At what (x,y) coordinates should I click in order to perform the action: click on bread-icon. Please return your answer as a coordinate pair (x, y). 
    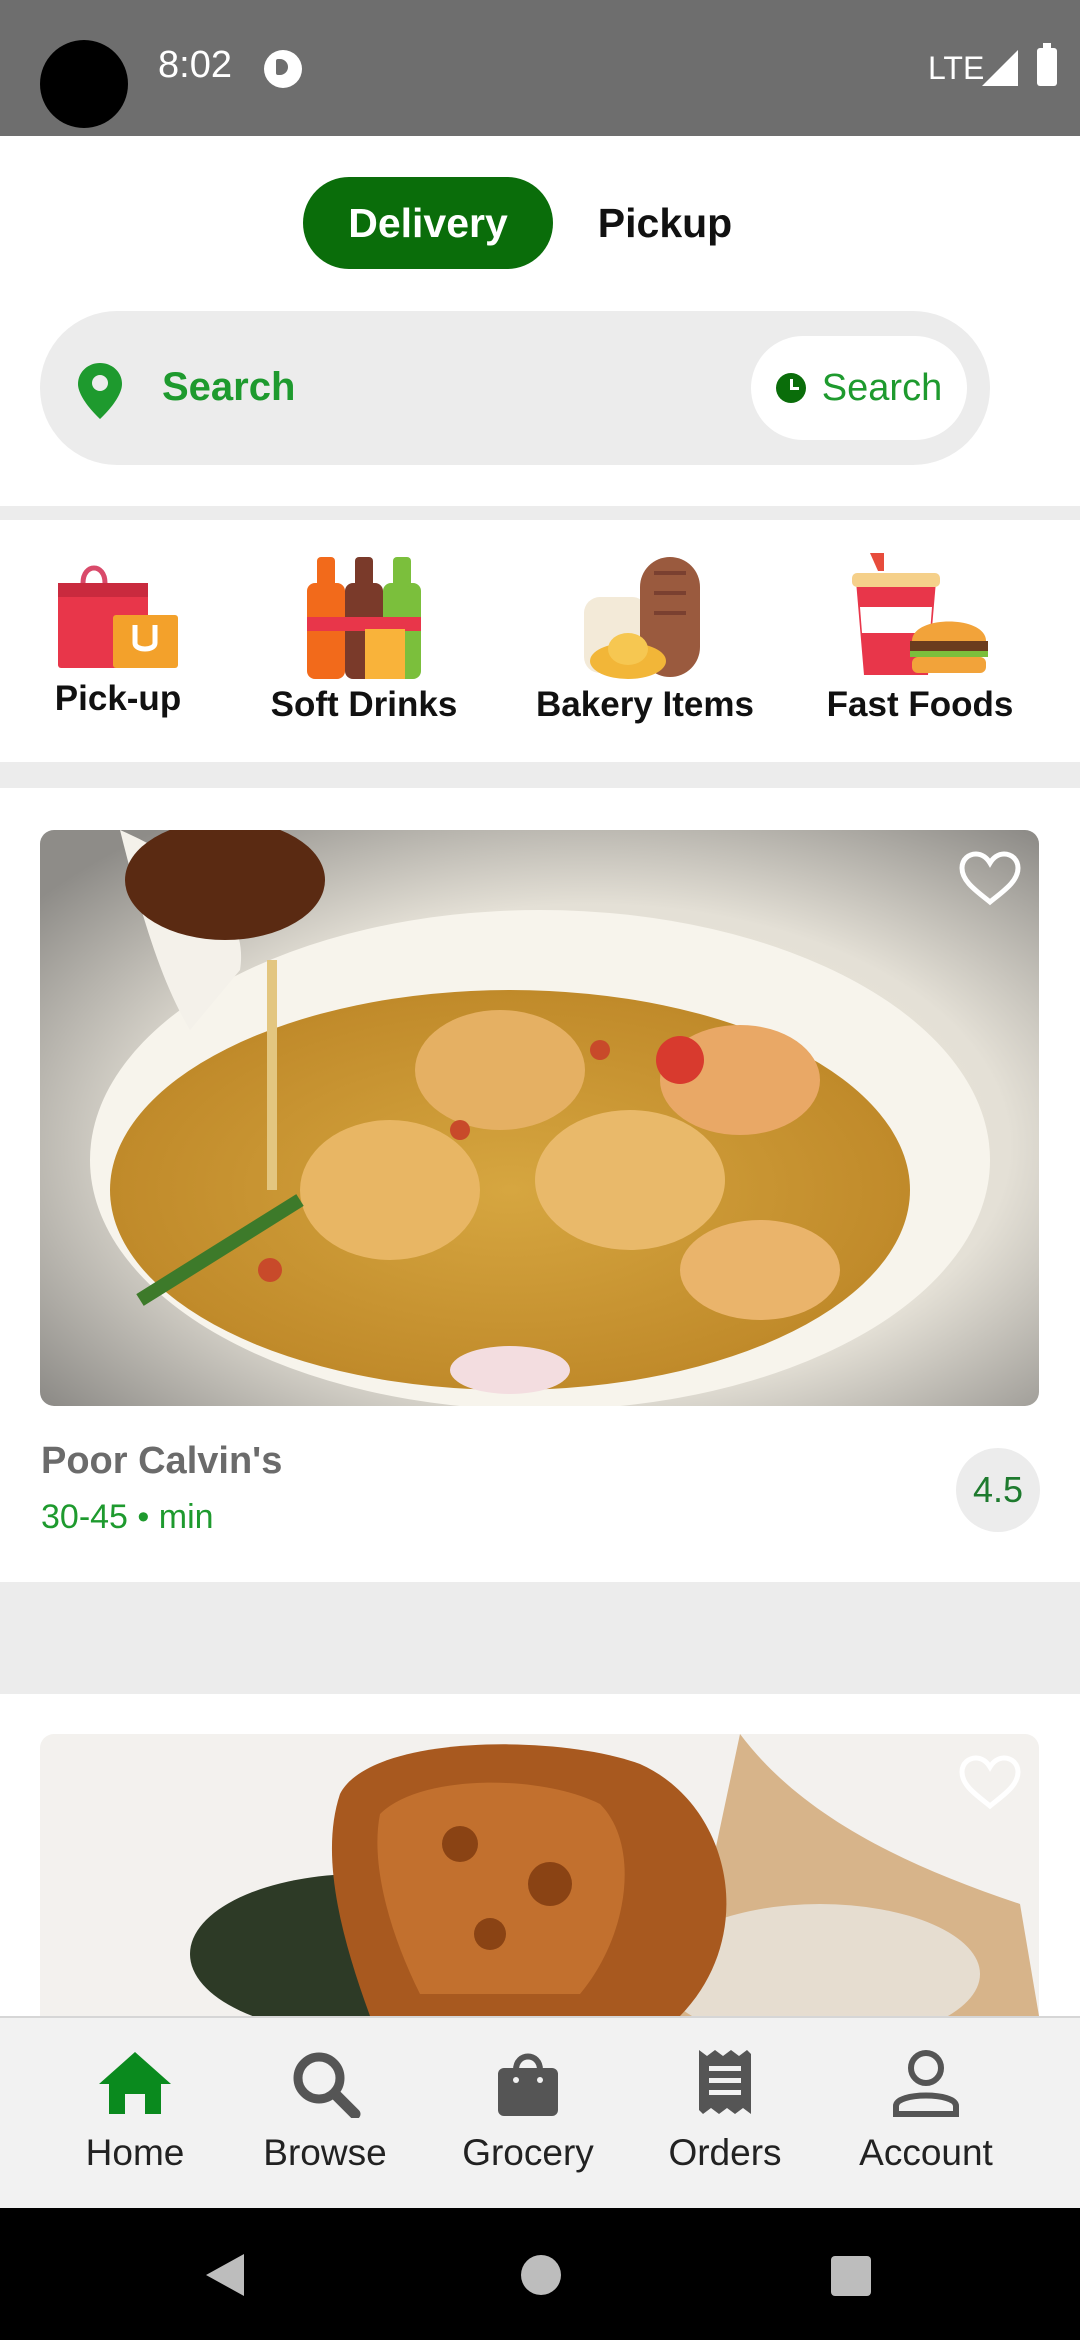
    Looking at the image, I should click on (642, 618).